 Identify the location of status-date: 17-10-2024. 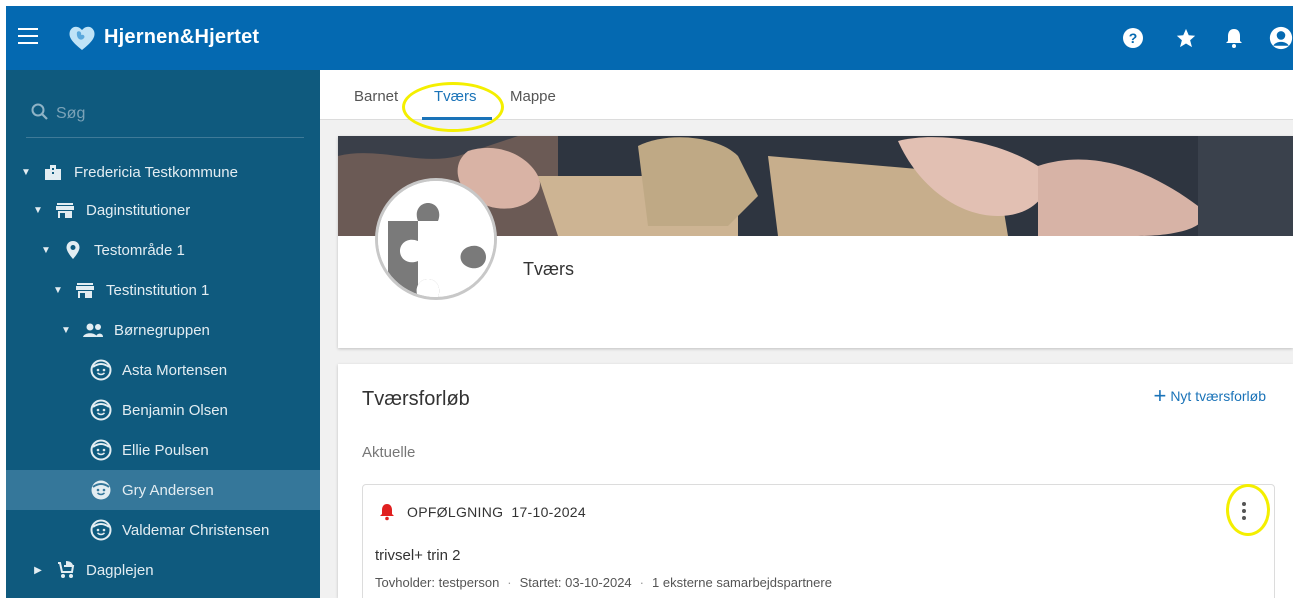
(548, 512).